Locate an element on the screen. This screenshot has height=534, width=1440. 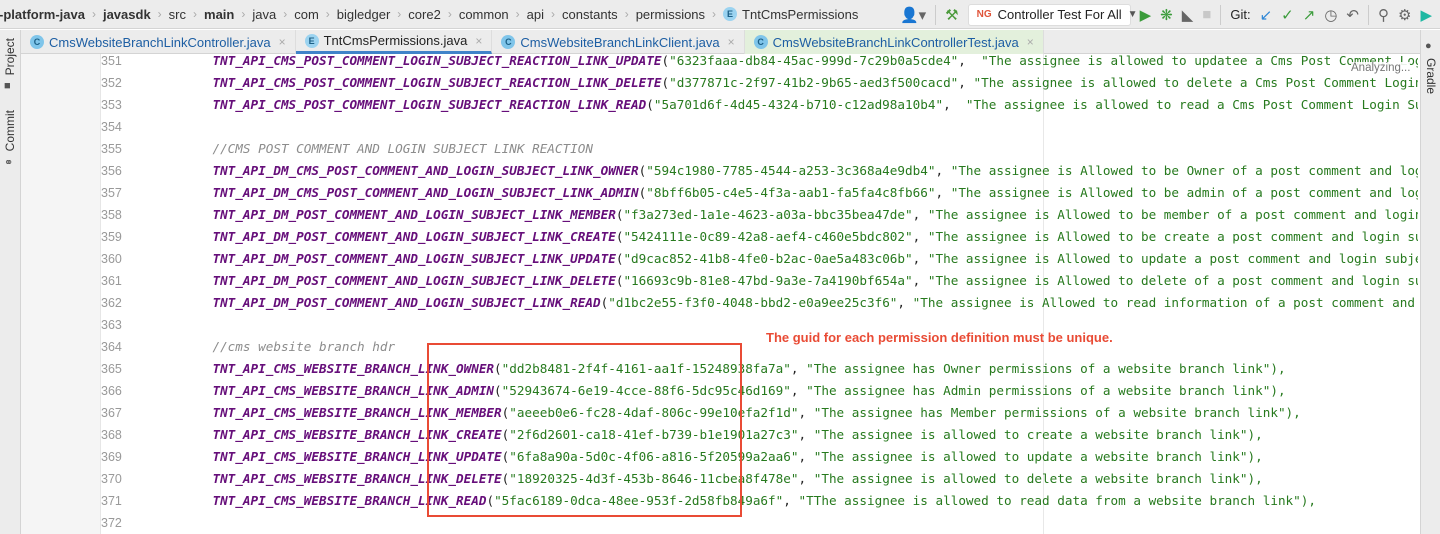
code-comment: //cms website branch hdr is located at coordinates (304, 346).